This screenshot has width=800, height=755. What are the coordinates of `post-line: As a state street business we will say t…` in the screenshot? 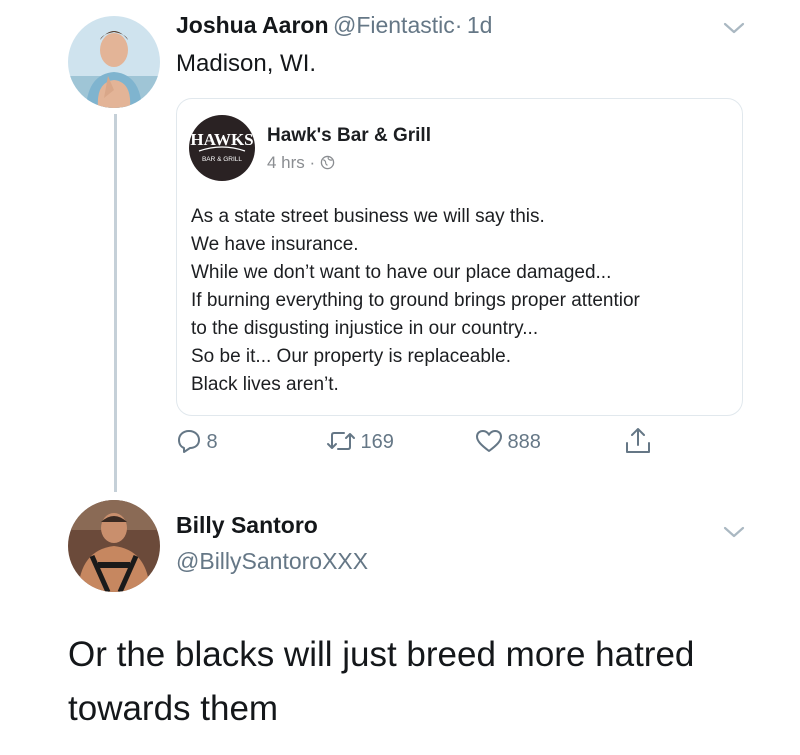 It's located at (368, 216).